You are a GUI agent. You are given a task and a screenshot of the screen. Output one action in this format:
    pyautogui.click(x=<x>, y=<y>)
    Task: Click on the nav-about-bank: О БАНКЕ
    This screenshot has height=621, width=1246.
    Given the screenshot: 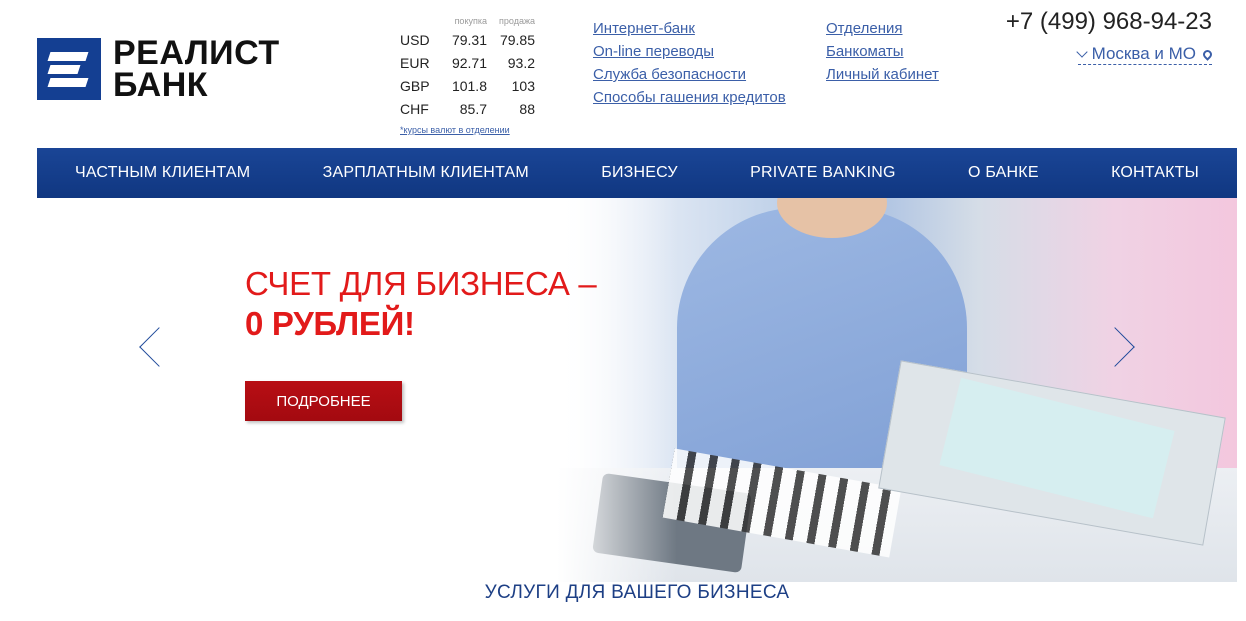 What is the action you would take?
    pyautogui.click(x=1003, y=173)
    